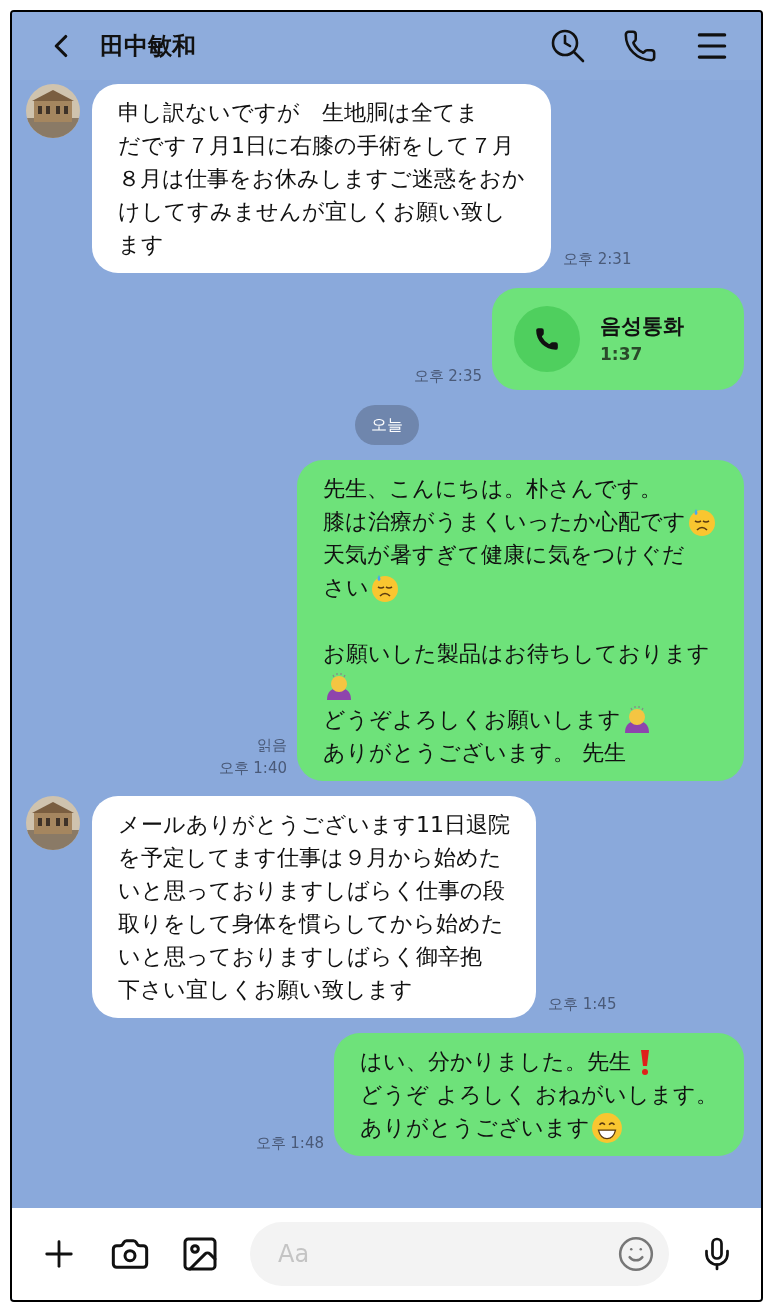 Image resolution: width=773 pixels, height=1312 pixels. I want to click on message-text: はい、分かりました。先生, so click(496, 1062).